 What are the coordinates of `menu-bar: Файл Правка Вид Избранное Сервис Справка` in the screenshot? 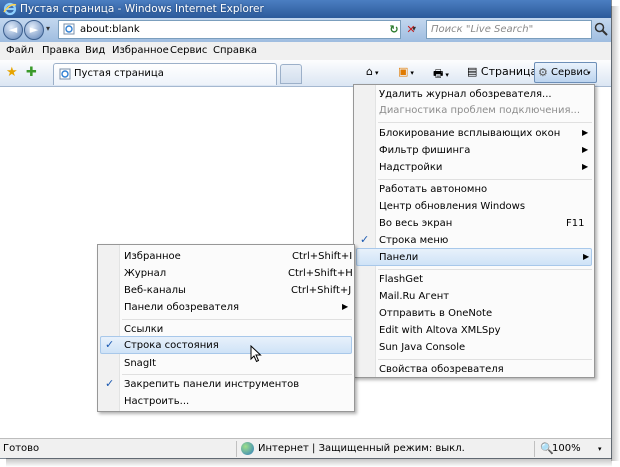 It's located at (305, 51).